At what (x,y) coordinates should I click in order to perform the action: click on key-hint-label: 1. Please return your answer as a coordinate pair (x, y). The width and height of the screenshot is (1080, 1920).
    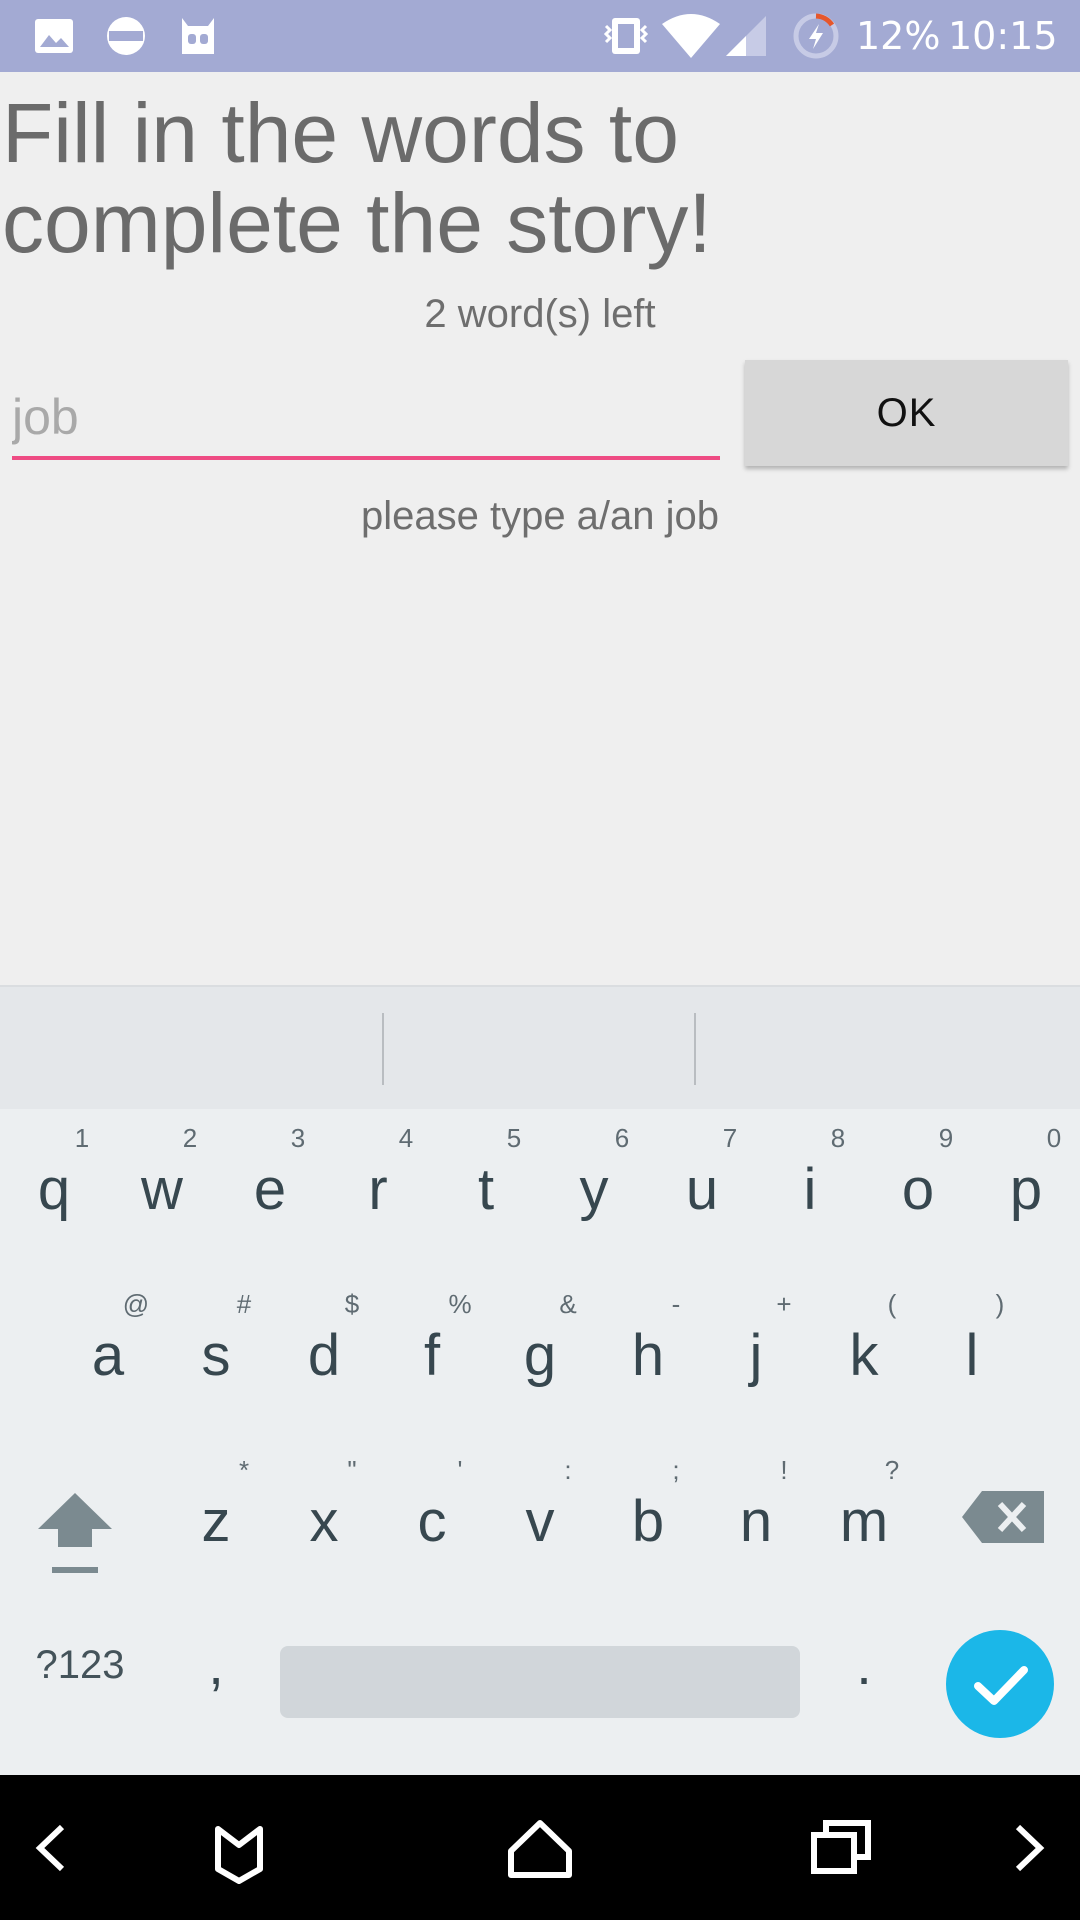
    Looking at the image, I should click on (82, 1138).